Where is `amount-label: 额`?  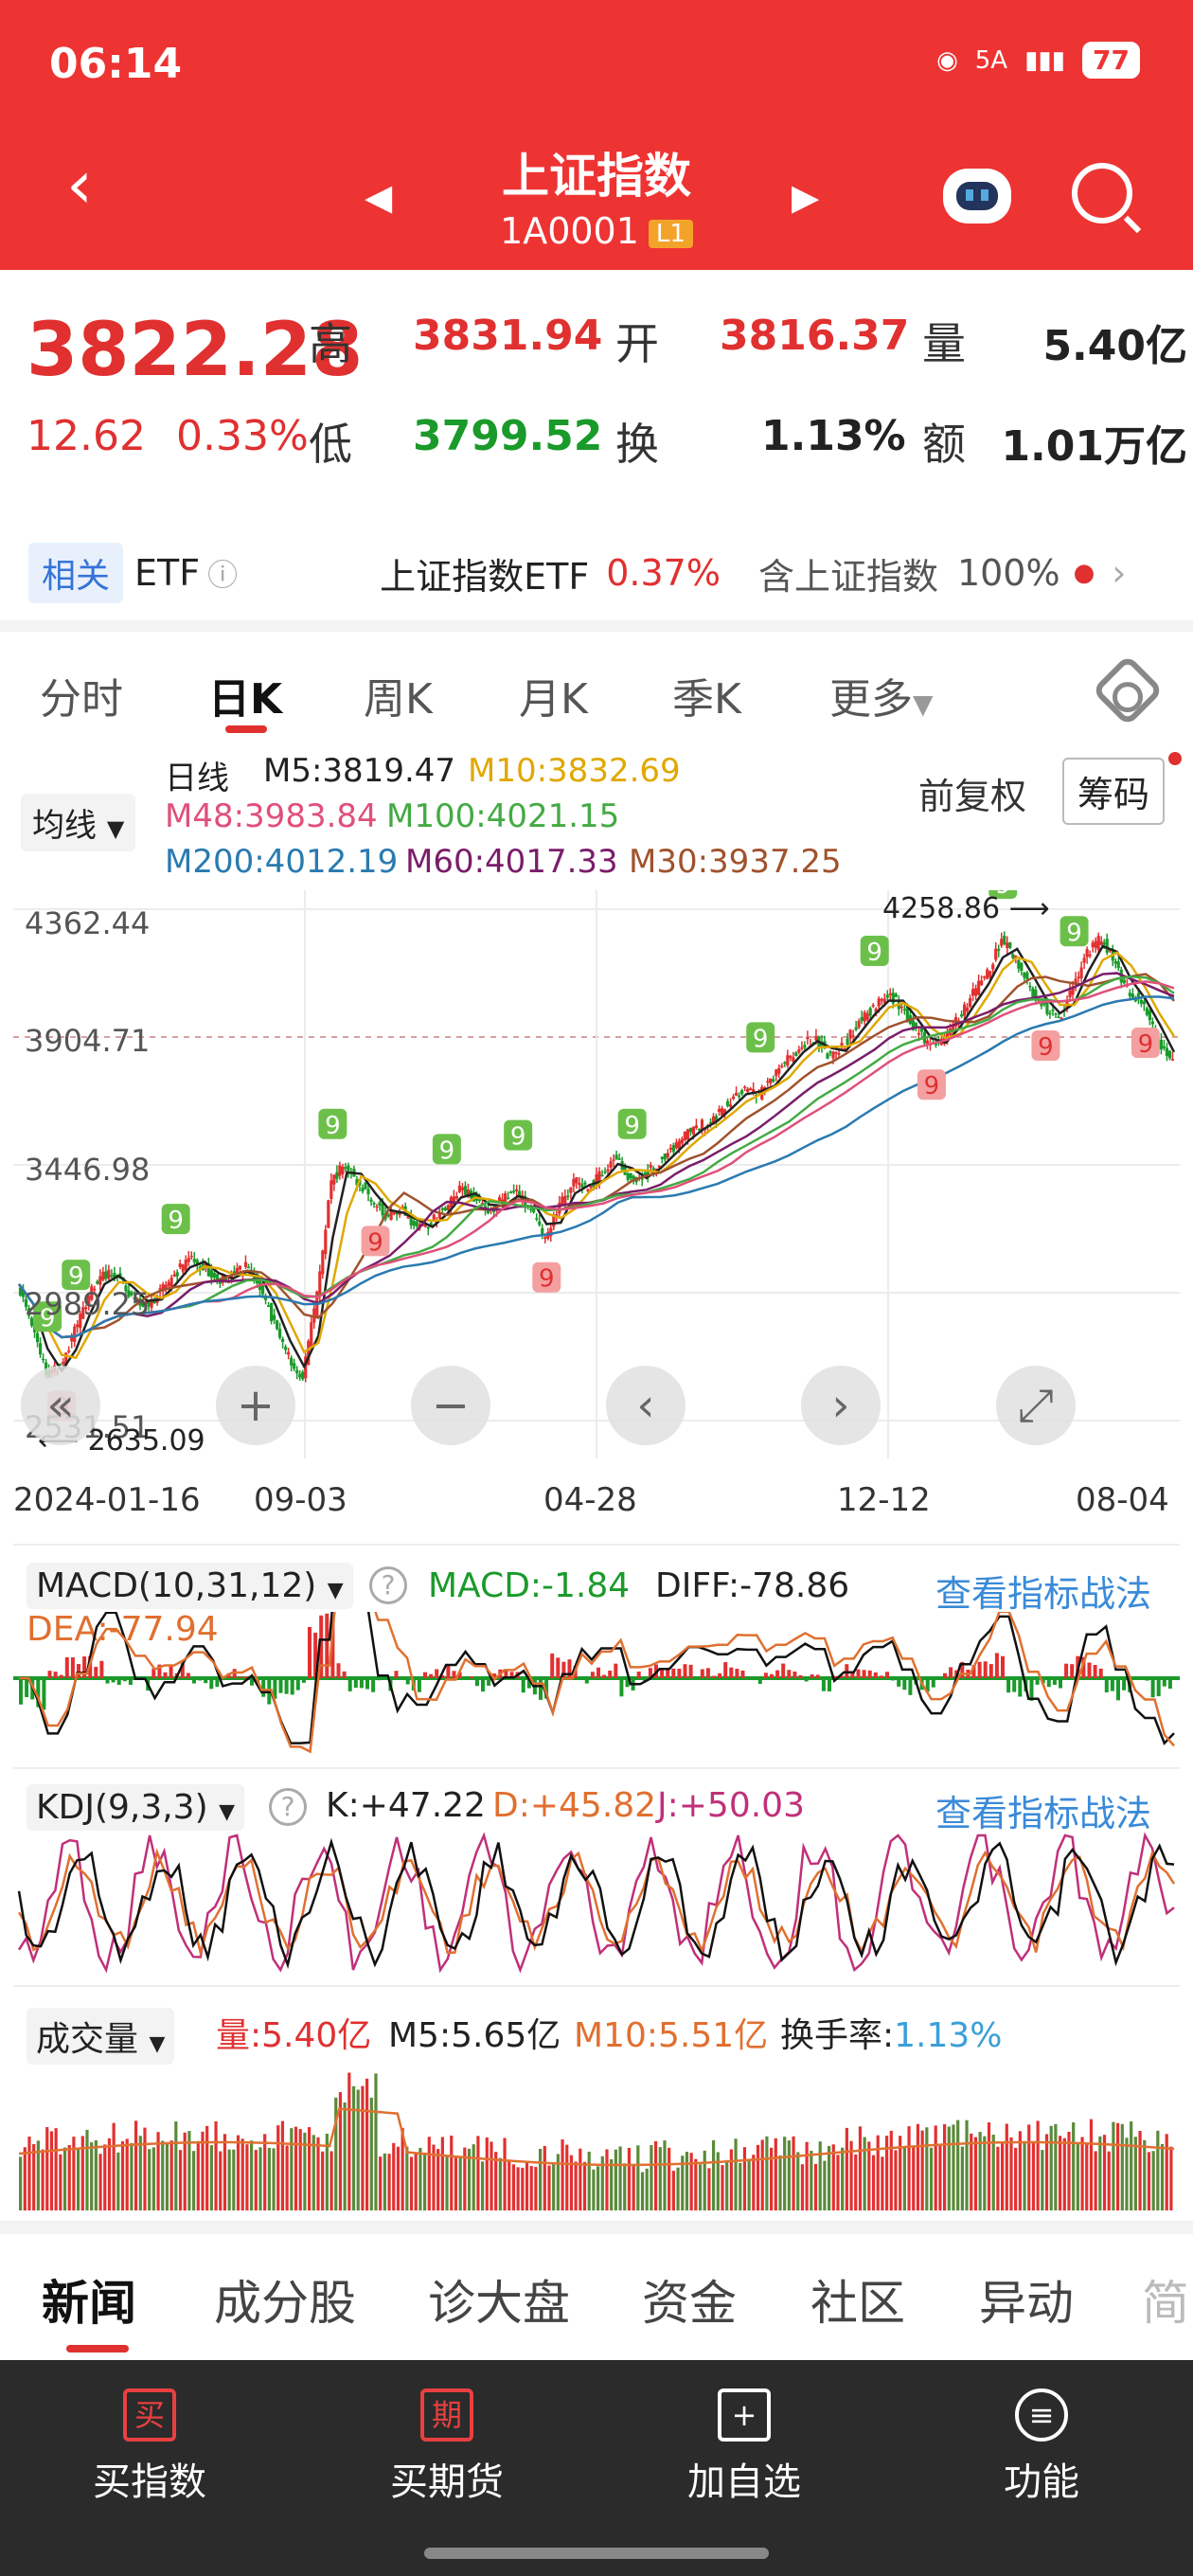 amount-label: 额 is located at coordinates (944, 444).